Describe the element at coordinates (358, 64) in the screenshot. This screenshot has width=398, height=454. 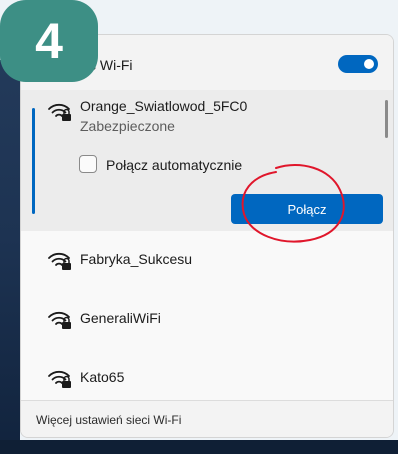
I see `wifi-toggle` at that location.